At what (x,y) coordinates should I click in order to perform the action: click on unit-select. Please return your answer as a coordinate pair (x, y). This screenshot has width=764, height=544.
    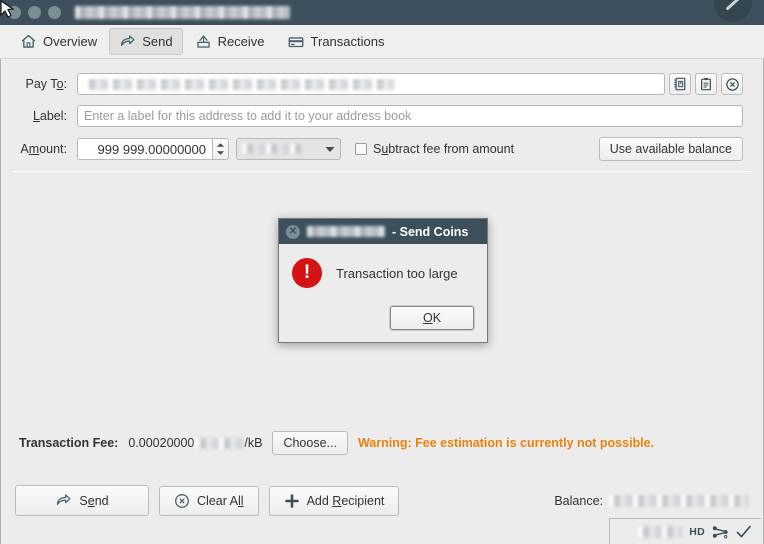
    Looking at the image, I should click on (288, 149).